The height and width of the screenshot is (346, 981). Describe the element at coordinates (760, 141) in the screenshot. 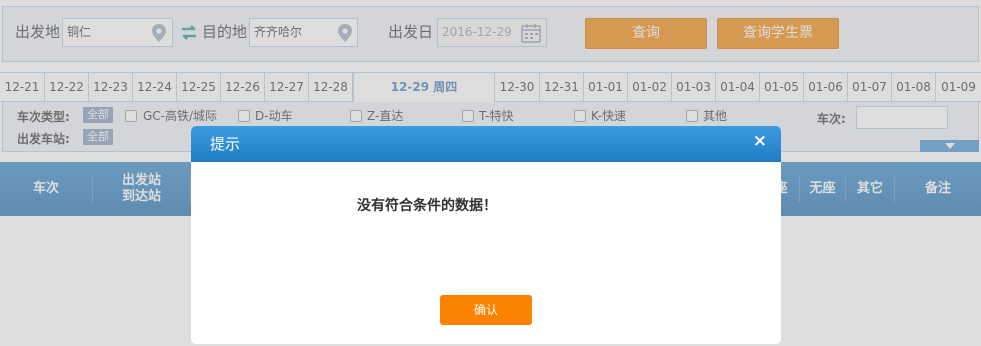

I see `close-icon: ×` at that location.